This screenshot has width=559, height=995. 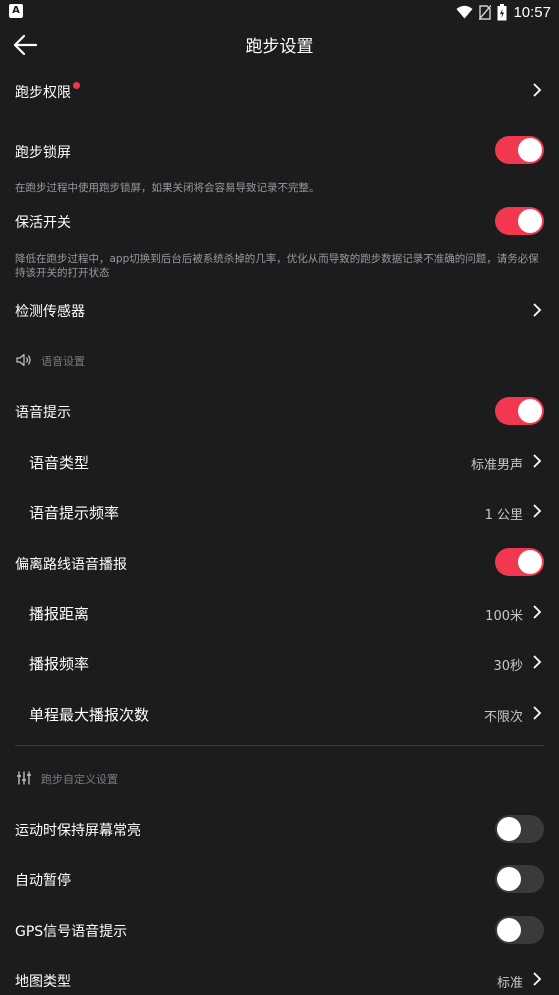 What do you see at coordinates (279, 713) in the screenshot?
I see `max-broadcasts-row: 单程最大播报次数 不限次` at bounding box center [279, 713].